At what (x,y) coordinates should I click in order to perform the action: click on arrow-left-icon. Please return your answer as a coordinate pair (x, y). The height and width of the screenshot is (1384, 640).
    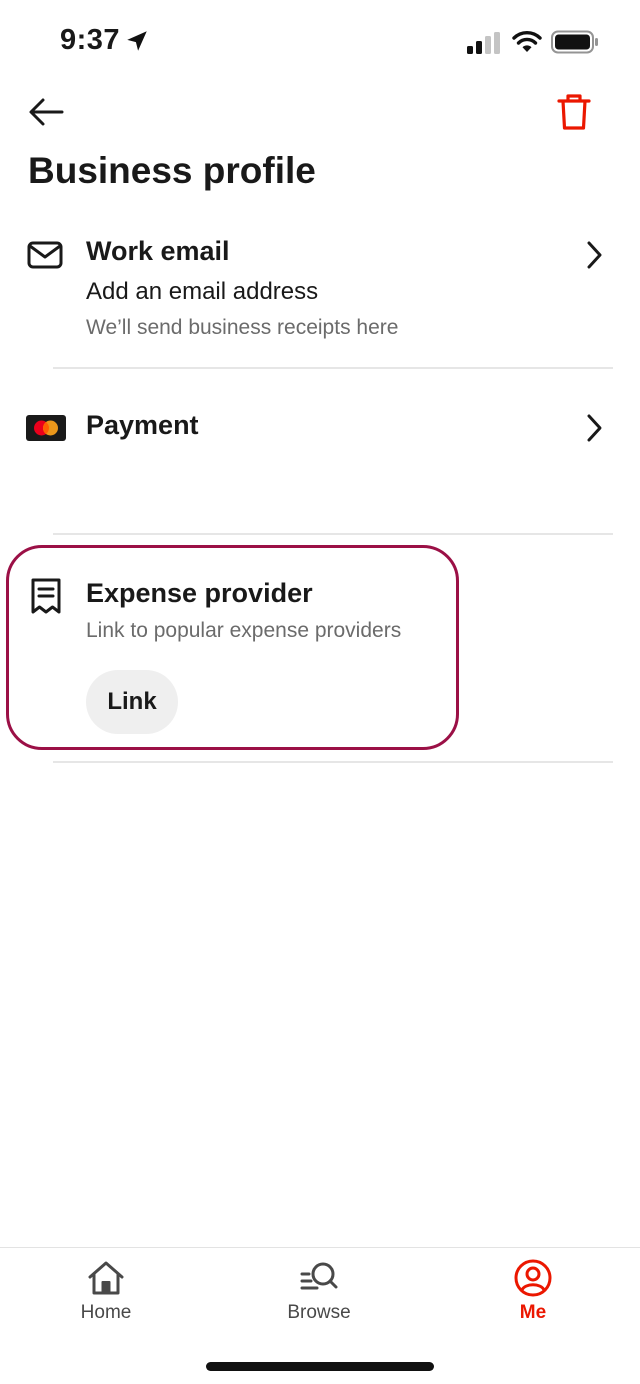
    Looking at the image, I should click on (46, 112).